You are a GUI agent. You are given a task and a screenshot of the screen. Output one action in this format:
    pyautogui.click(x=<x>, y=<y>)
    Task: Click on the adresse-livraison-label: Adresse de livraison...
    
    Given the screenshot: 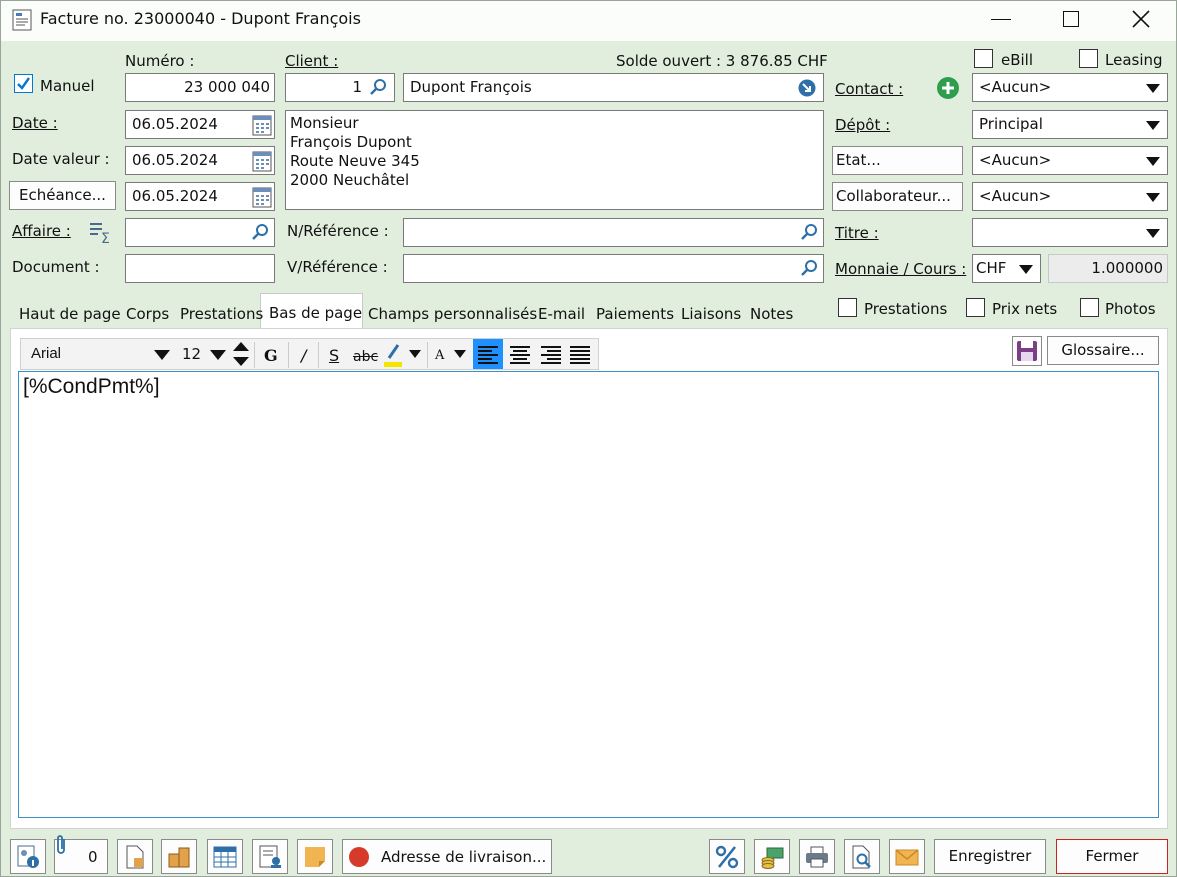 What is the action you would take?
    pyautogui.click(x=464, y=857)
    